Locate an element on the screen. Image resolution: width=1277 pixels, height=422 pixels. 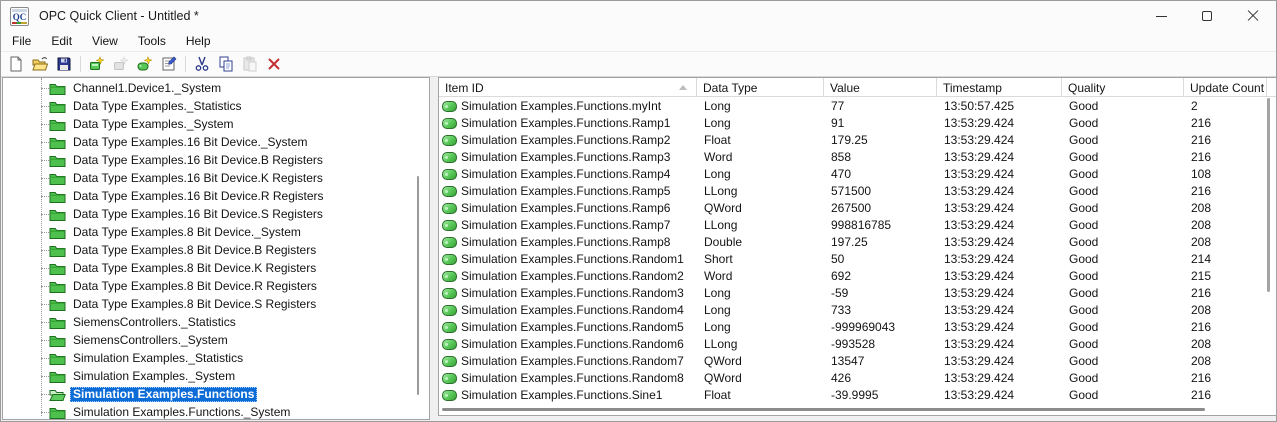
new-document-button is located at coordinates (16, 64).